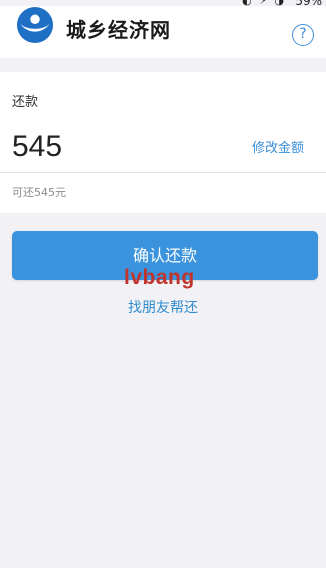 The height and width of the screenshot is (568, 326). I want to click on available-hint: 可还545元, so click(39, 192).